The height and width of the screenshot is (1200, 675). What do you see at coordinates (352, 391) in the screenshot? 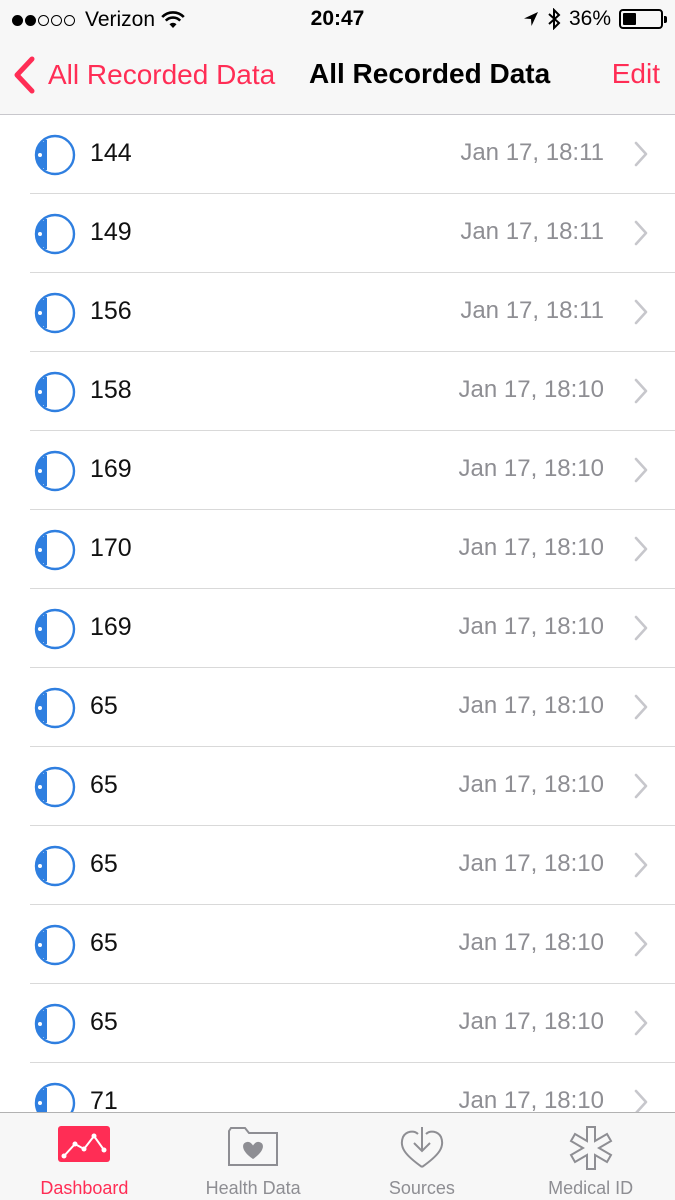
I see `list-item: 158 Jan 17, 18:10` at bounding box center [352, 391].